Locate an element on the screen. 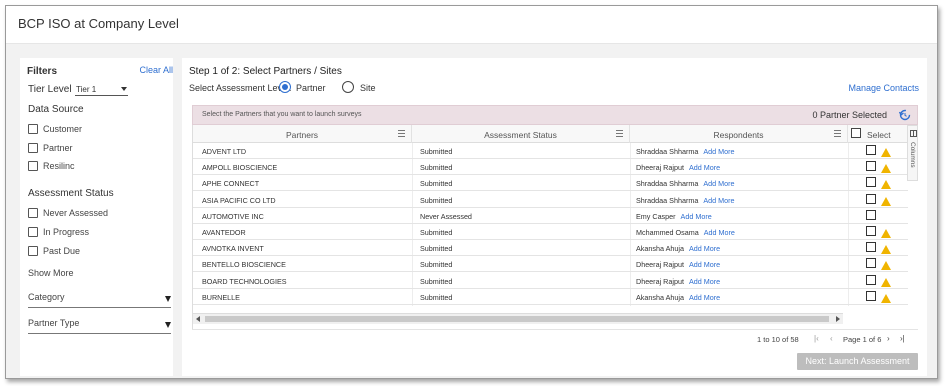 Image resolution: width=947 pixels, height=386 pixels. column-title: Partners is located at coordinates (302, 135).